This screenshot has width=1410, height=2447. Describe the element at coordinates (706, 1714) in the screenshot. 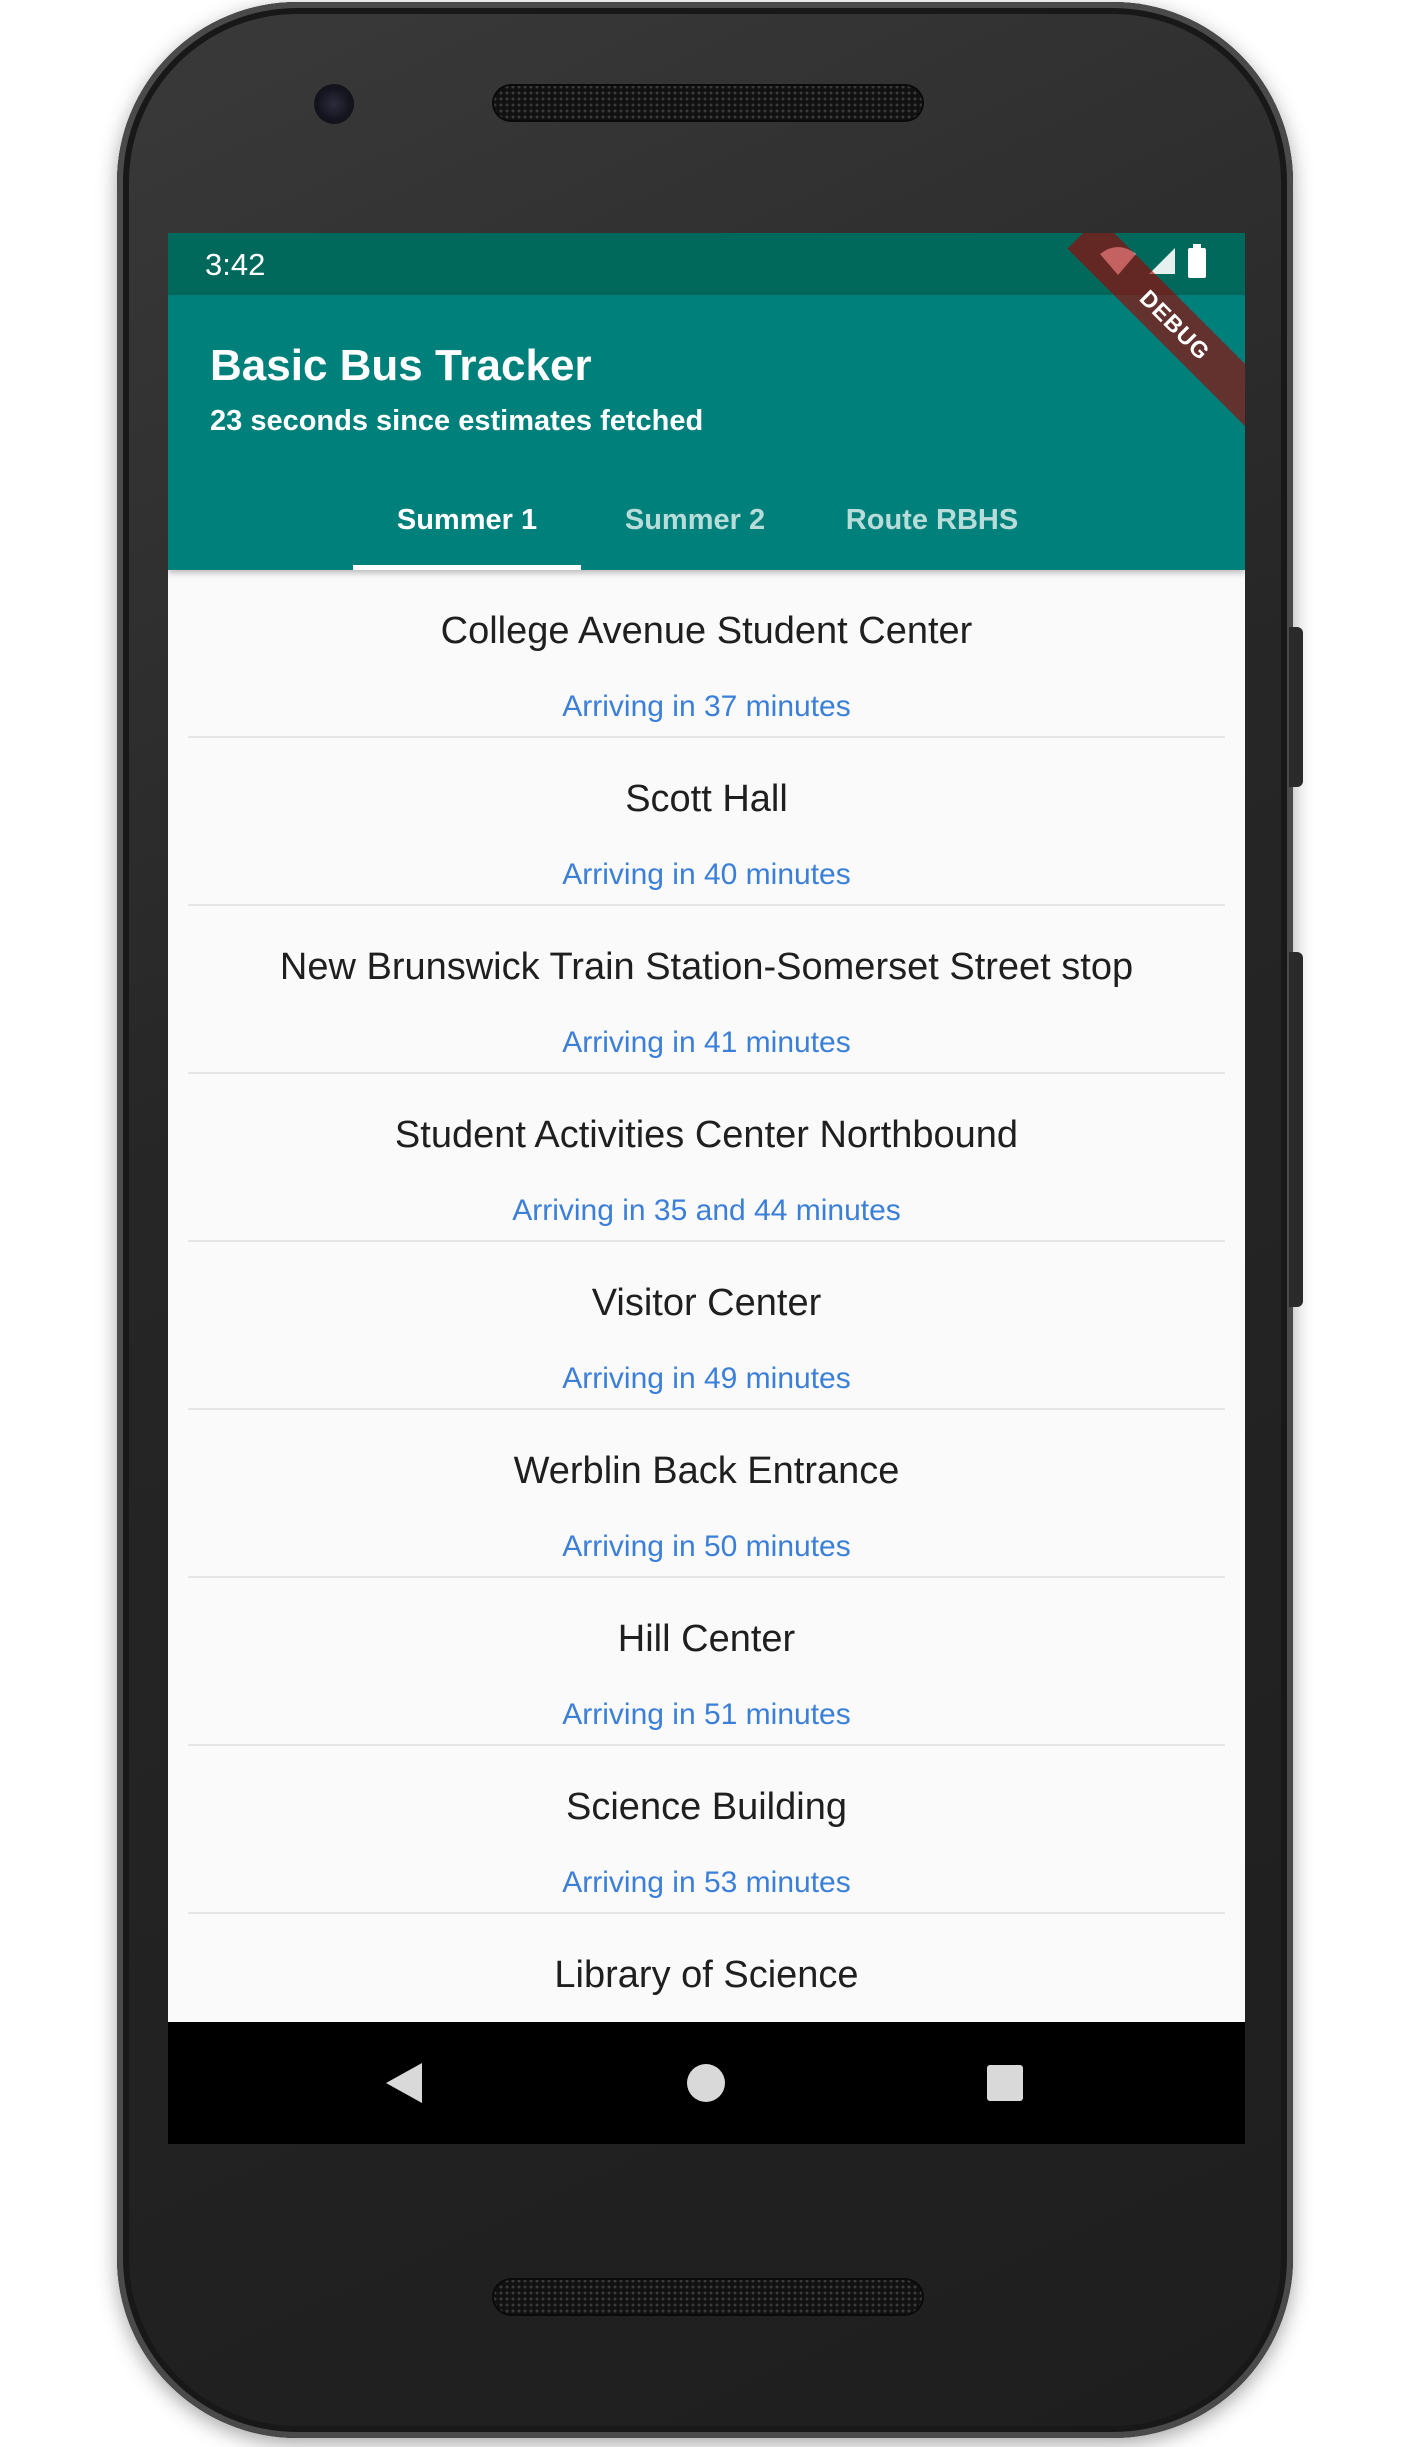

I see `stop-eta: Arriving in 51 minutes` at that location.